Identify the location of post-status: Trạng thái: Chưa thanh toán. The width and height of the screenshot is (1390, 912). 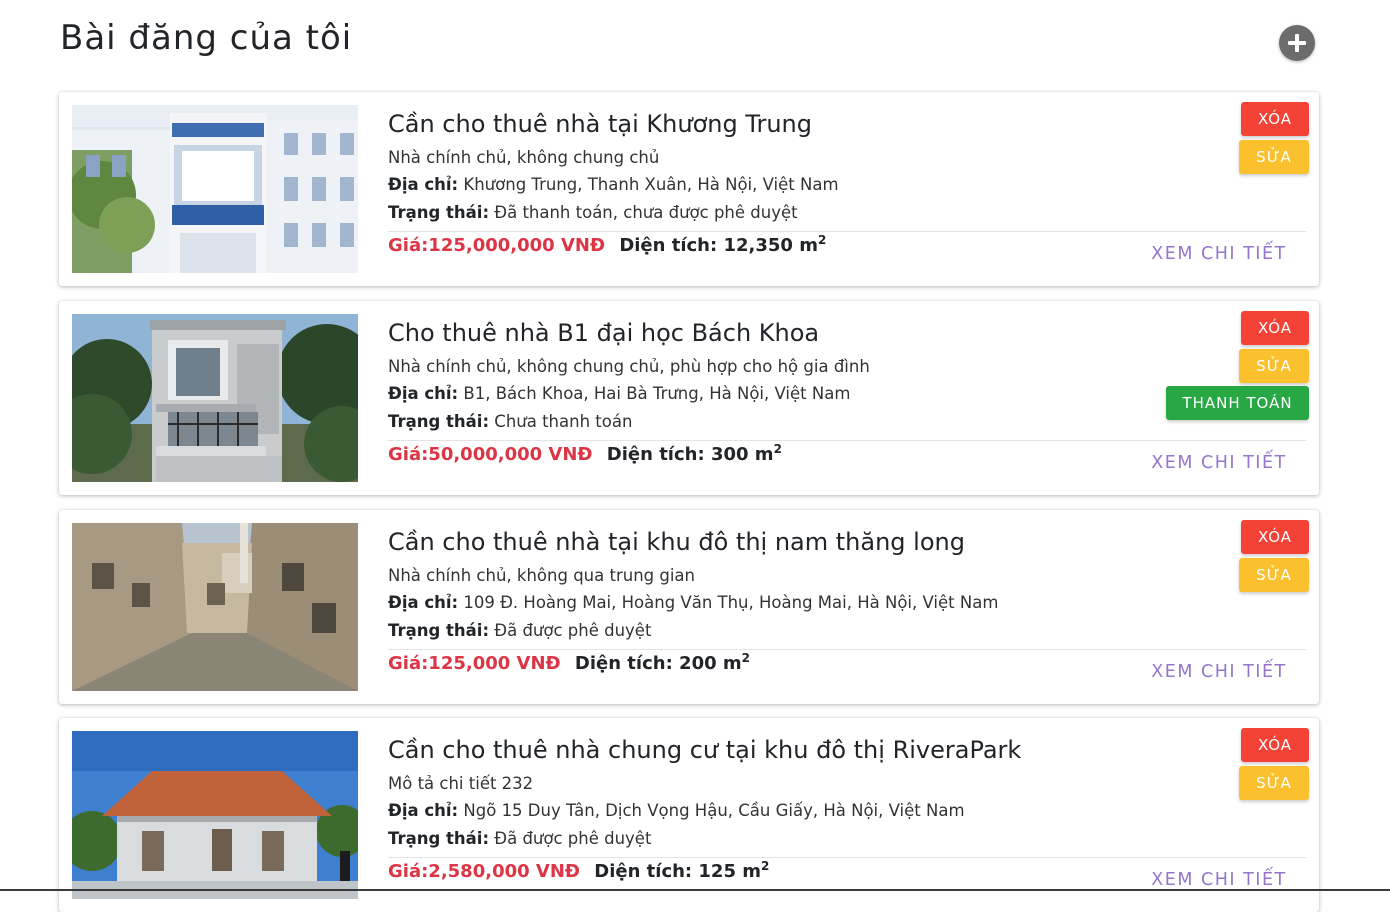
(510, 421).